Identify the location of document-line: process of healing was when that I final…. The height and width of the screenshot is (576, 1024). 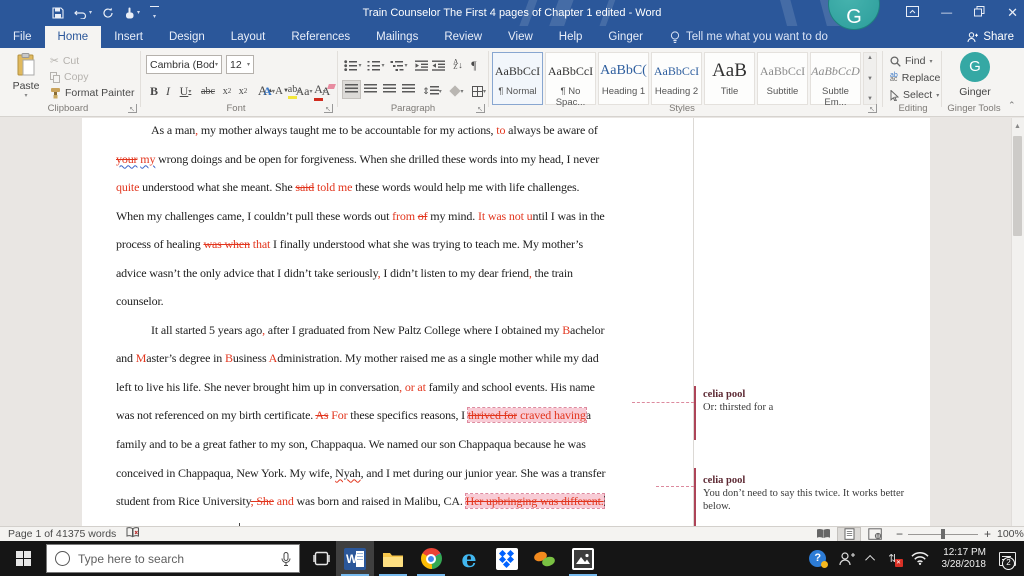
(396, 250).